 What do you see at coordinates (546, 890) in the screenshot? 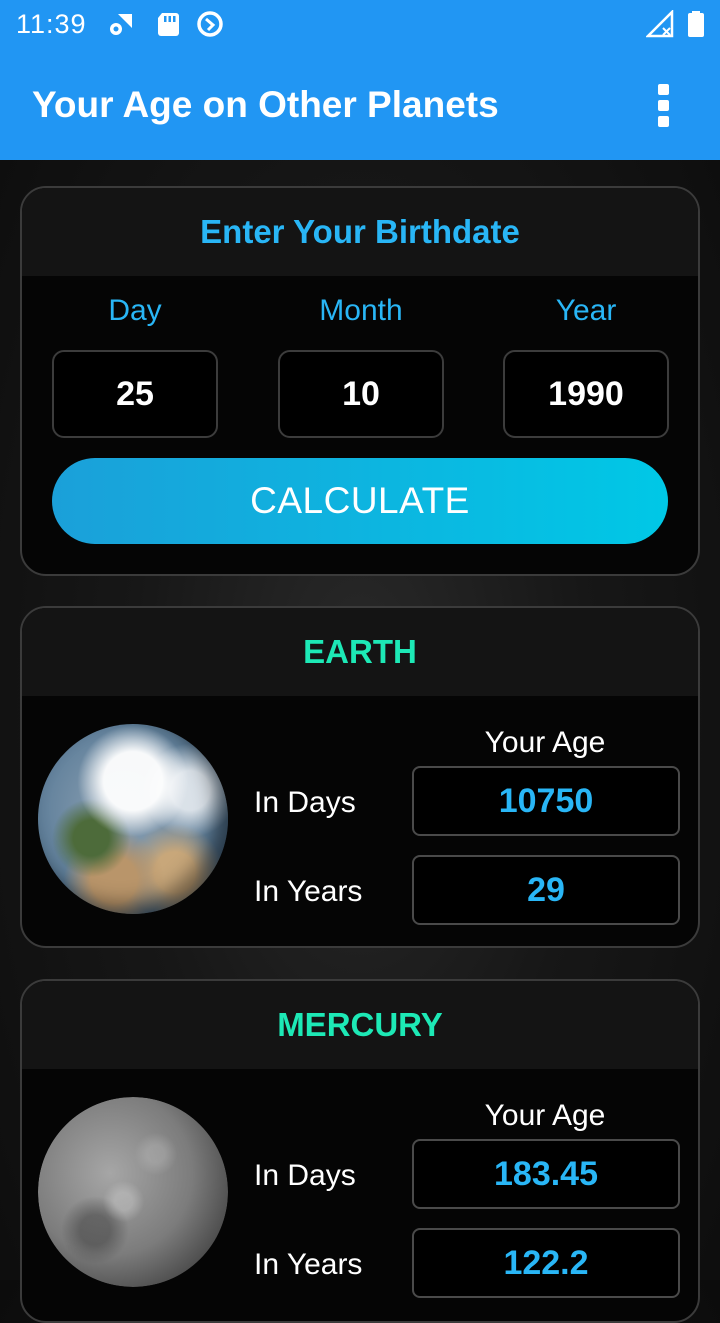
I see `age-years-value: 29` at bounding box center [546, 890].